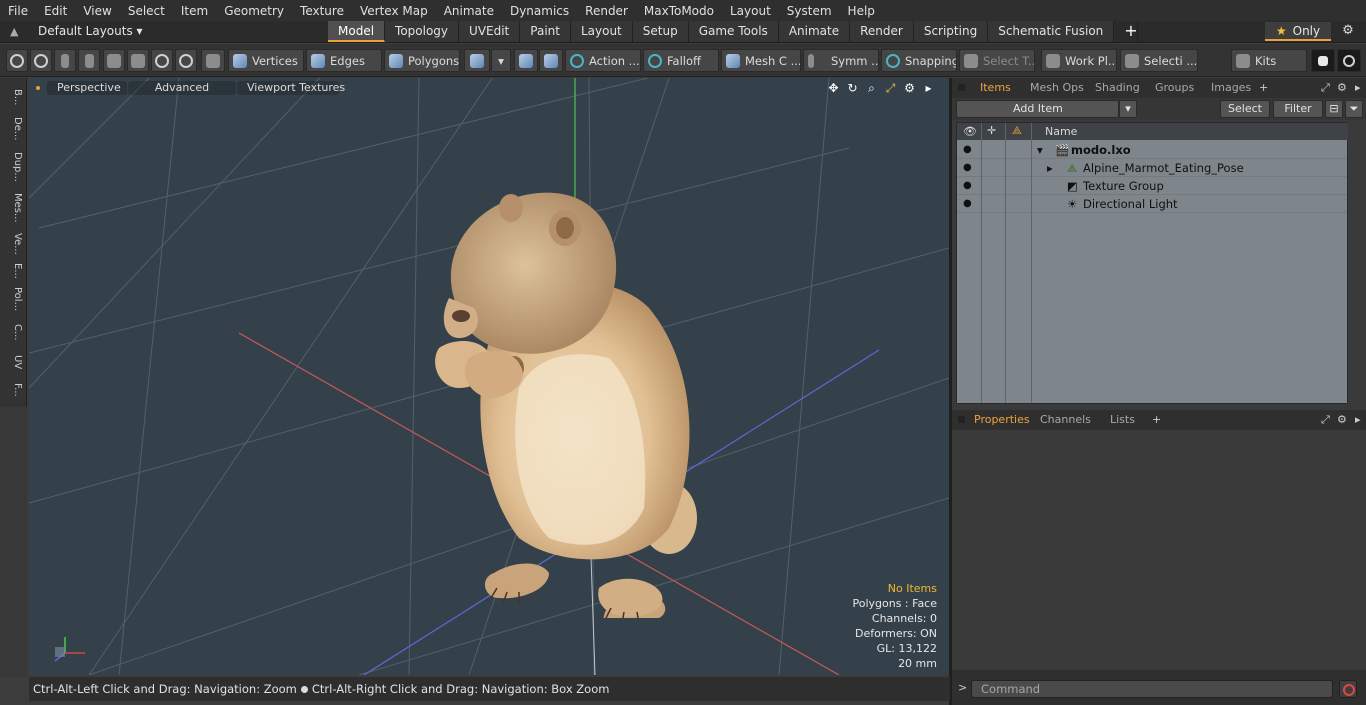  Describe the element at coordinates (477, 60) in the screenshot. I see `material-button` at that location.